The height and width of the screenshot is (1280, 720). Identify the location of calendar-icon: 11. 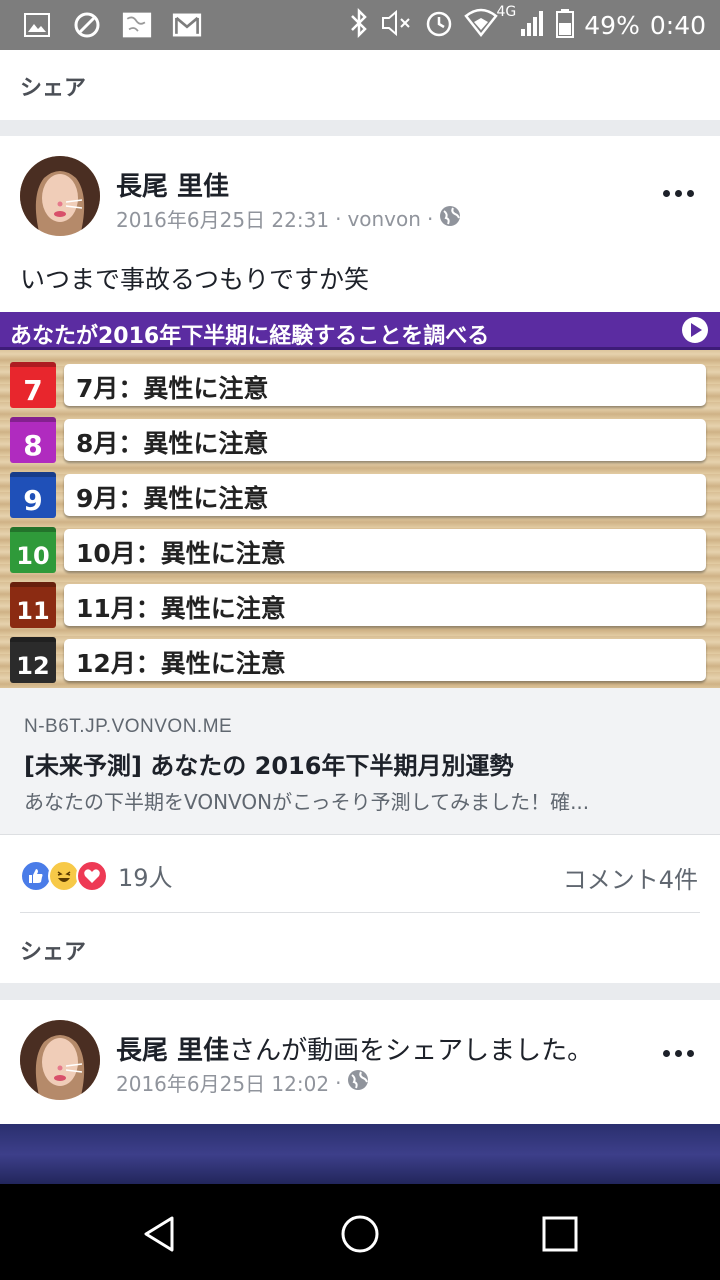
(33, 605).